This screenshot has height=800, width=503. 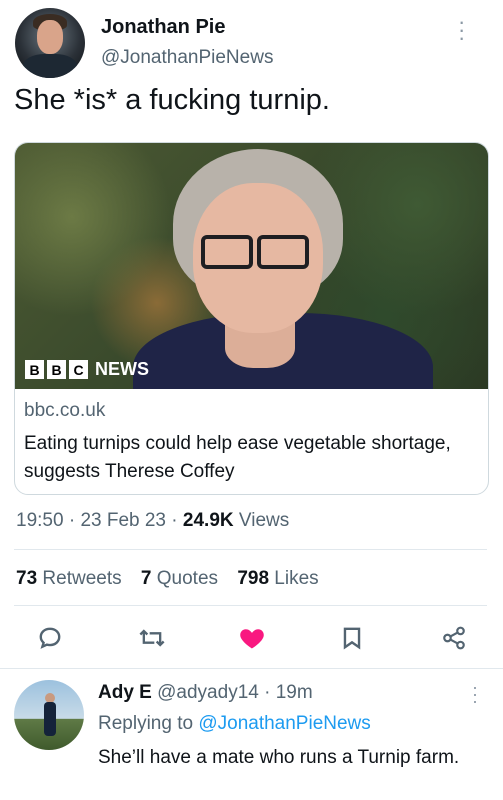 What do you see at coordinates (146, 578) in the screenshot?
I see `quotes-count: 7` at bounding box center [146, 578].